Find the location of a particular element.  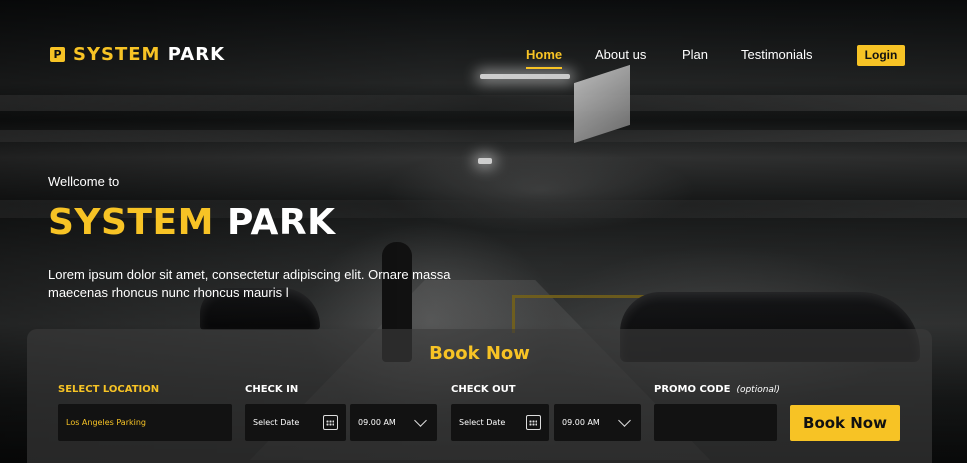

nav-item-testimonials: Testimonials is located at coordinates (777, 54).